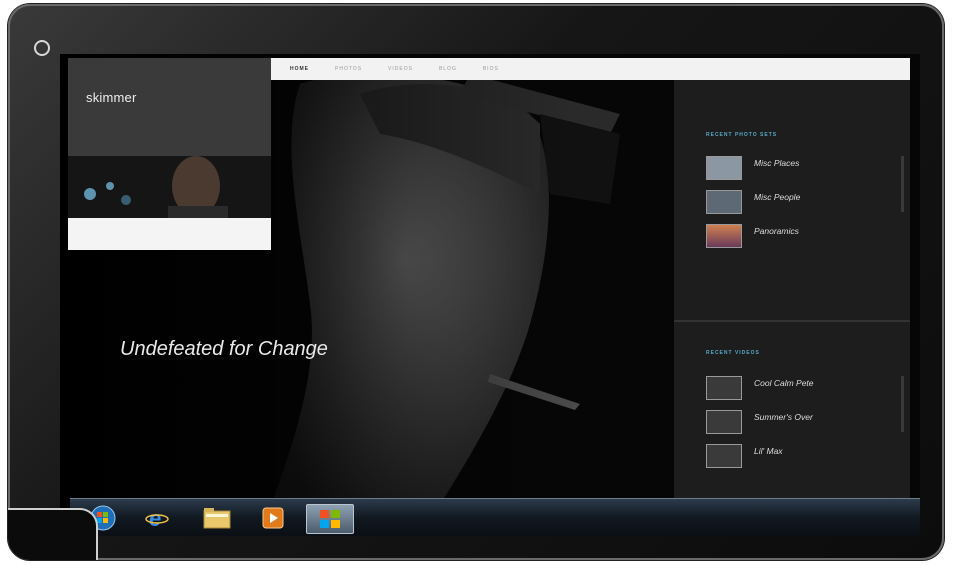 This screenshot has width=954, height=565. I want to click on taskbar-explorer, so click(217, 518).